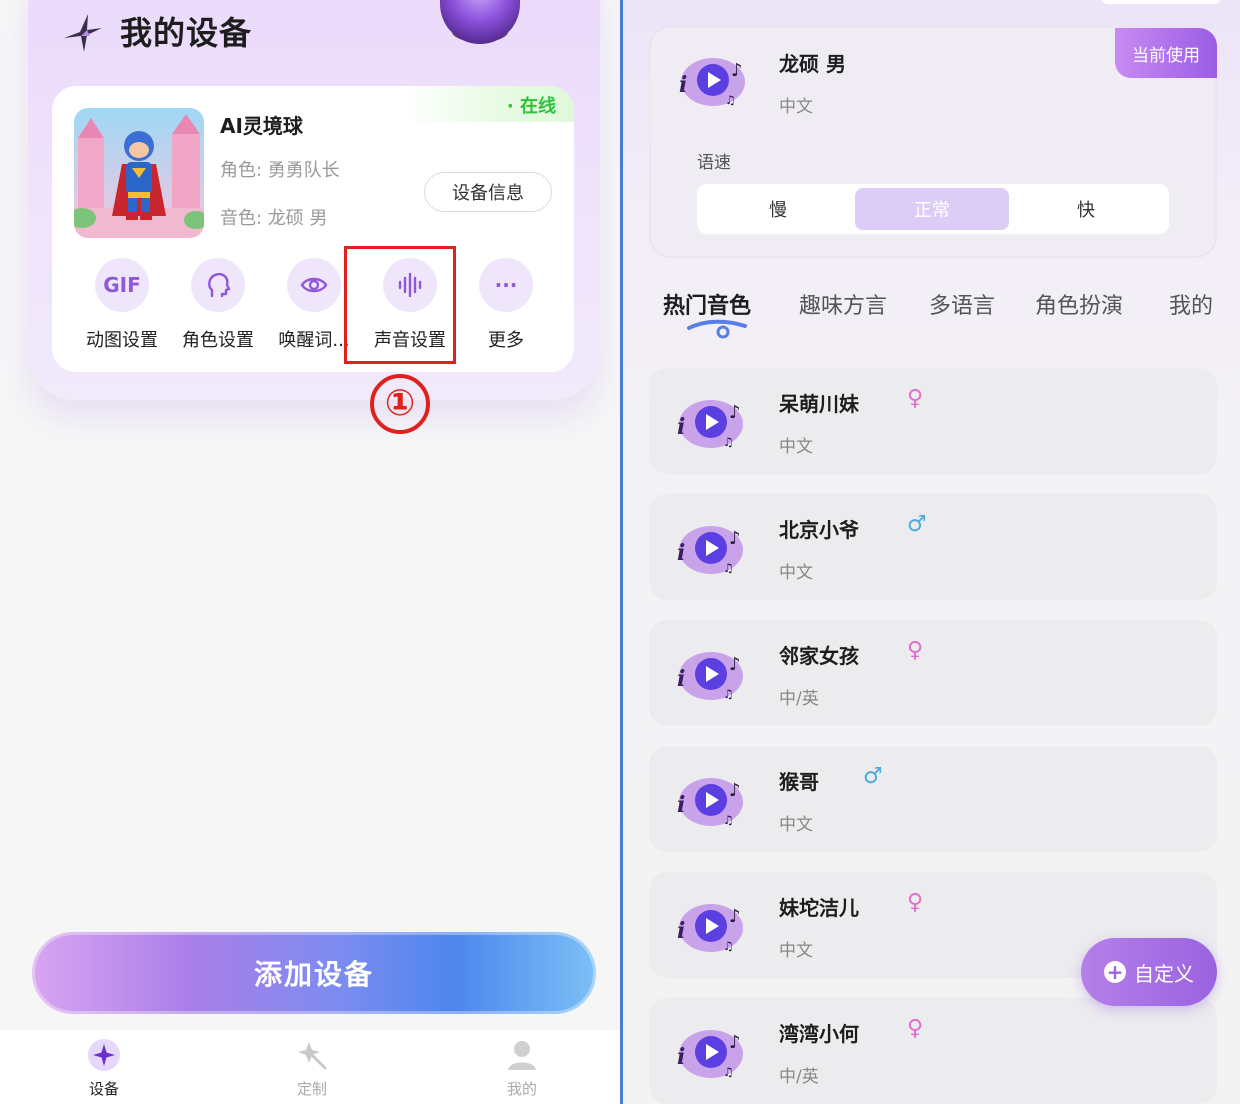  Describe the element at coordinates (400, 305) in the screenshot. I see `annotation-highlight-box` at that location.